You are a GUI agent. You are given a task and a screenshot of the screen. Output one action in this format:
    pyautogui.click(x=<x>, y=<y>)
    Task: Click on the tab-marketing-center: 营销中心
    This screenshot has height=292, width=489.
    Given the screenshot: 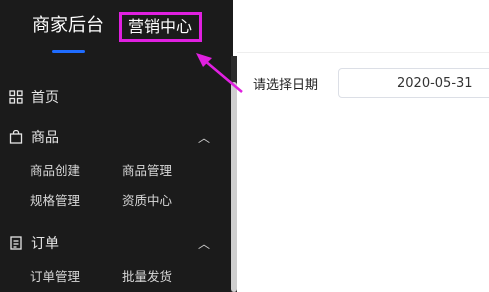 What is the action you would take?
    pyautogui.click(x=160, y=27)
    